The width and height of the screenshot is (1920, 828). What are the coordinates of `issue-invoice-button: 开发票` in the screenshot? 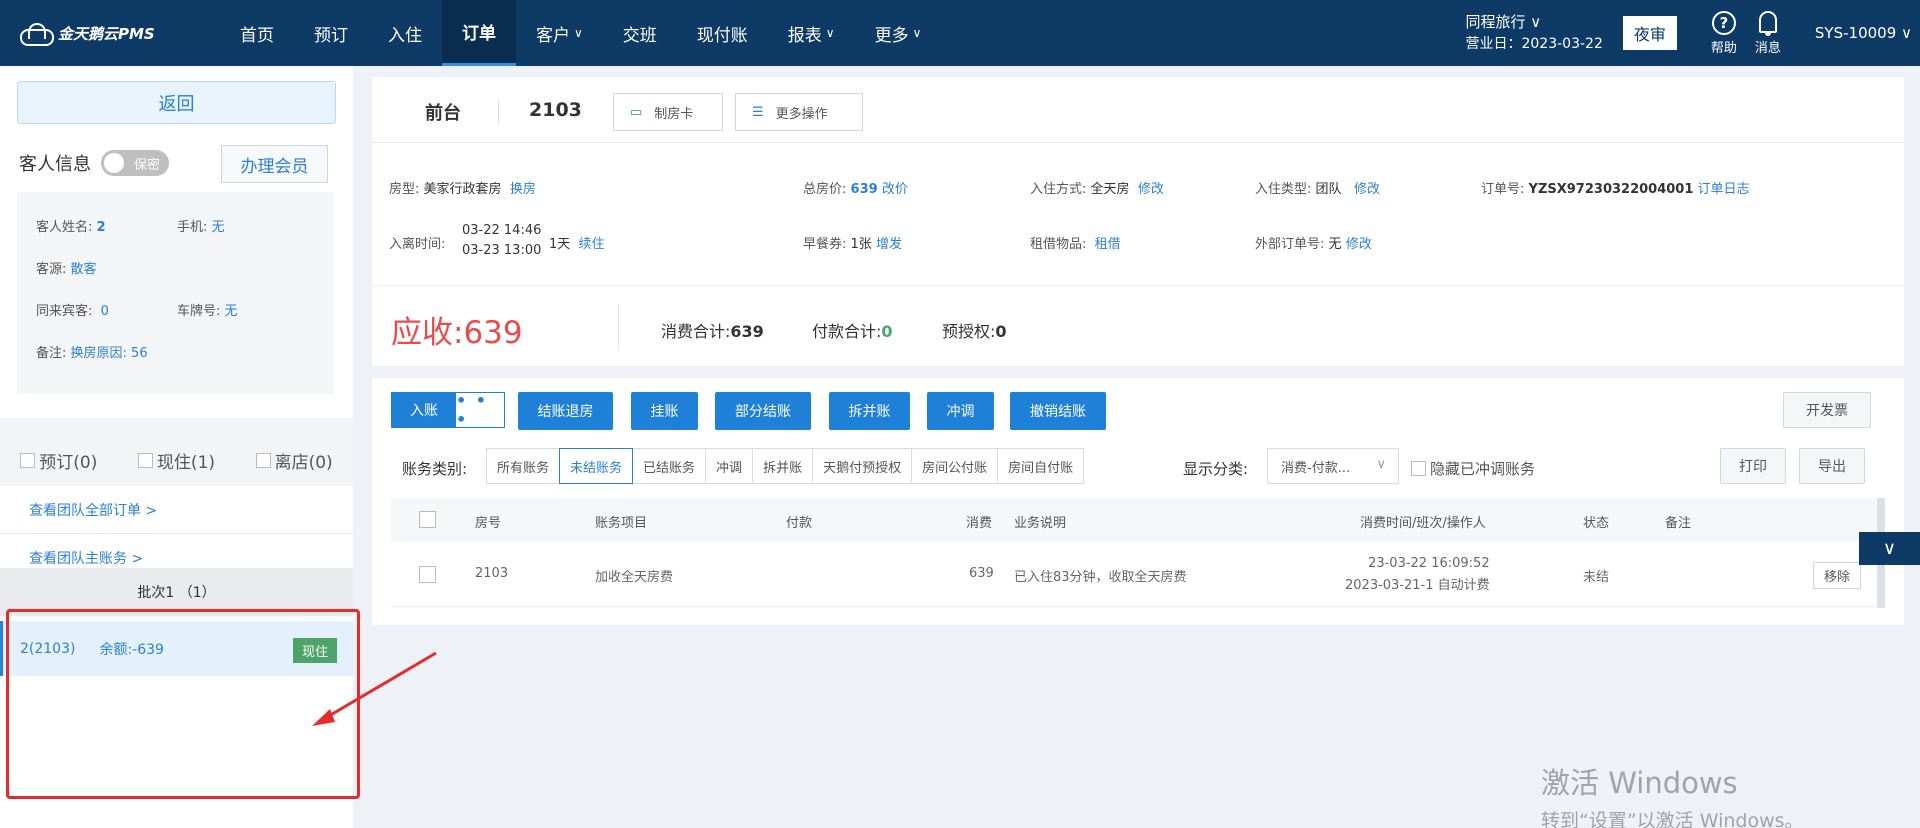 It's located at (1827, 410).